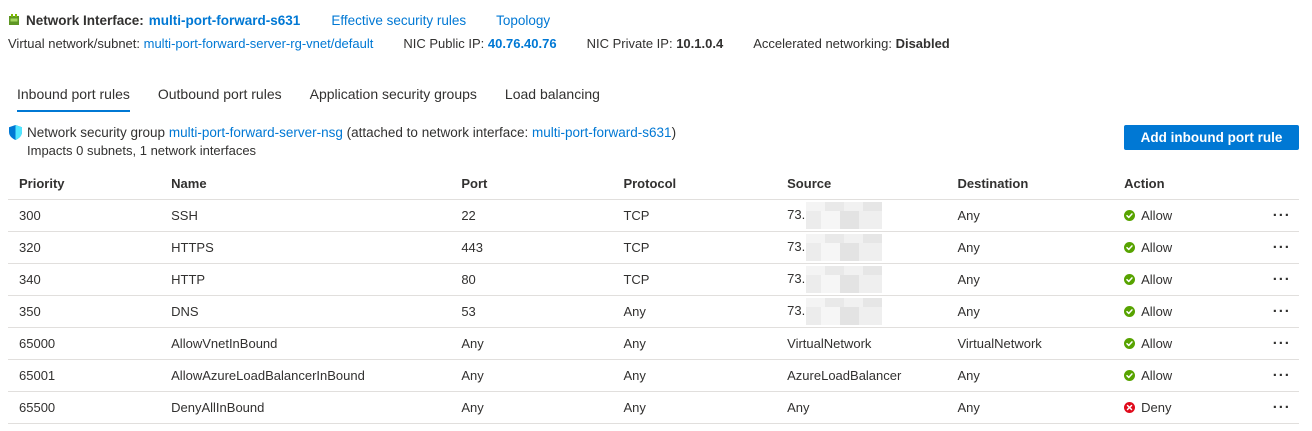 This screenshot has width=1312, height=431. What do you see at coordinates (629, 43) in the screenshot?
I see `private-ip-label: NIC Private IP:` at bounding box center [629, 43].